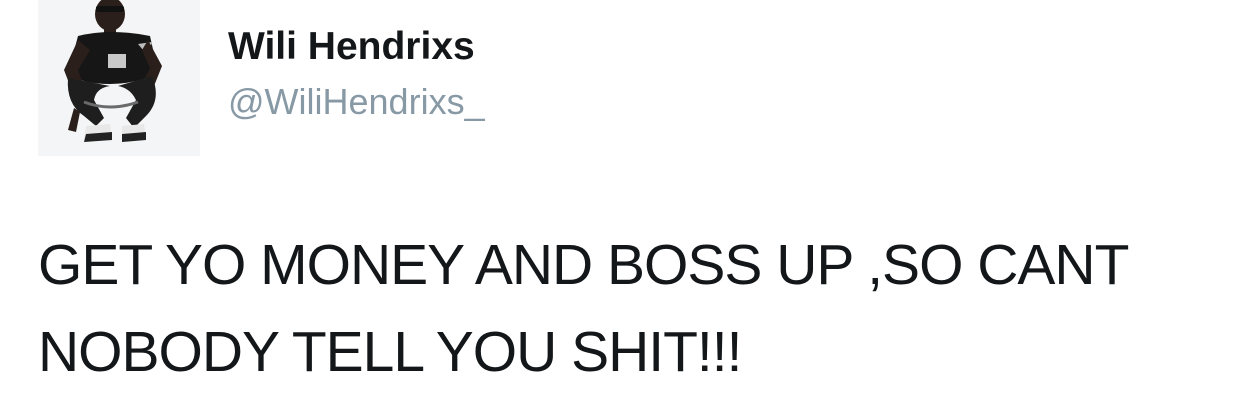 The image size is (1243, 415). I want to click on avatar, so click(119, 78).